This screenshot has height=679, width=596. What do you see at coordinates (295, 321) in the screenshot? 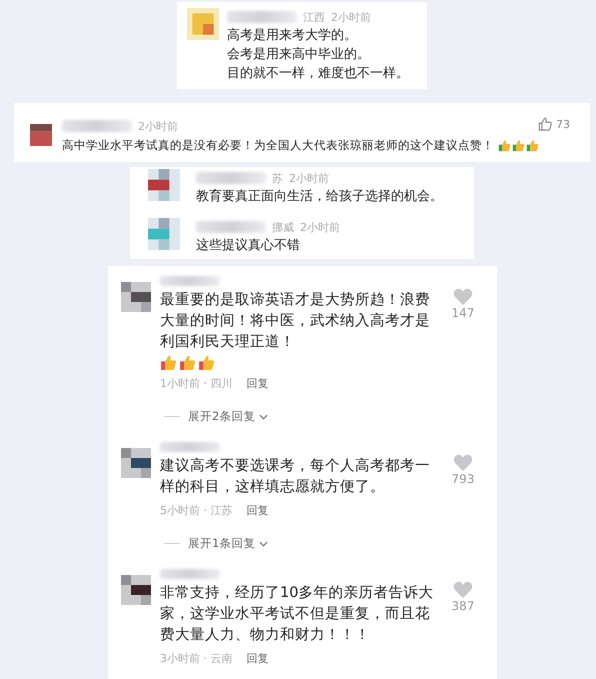
I see `comment-text: 最重要的是取谛英语才是大势所趋！浪费大量的时间！将中医，武术纳入高考才是利国利民天理正道！` at bounding box center [295, 321].